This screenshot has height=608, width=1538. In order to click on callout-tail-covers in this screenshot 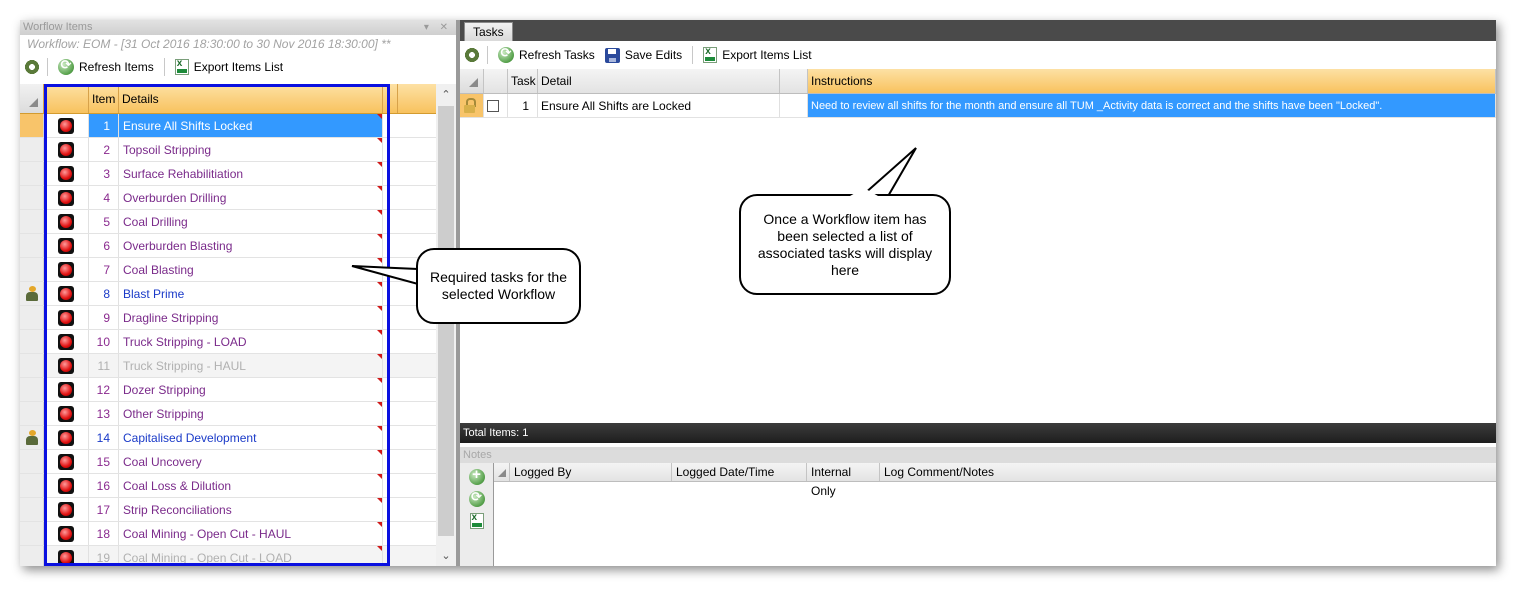, I will do `click(648, 238)`.